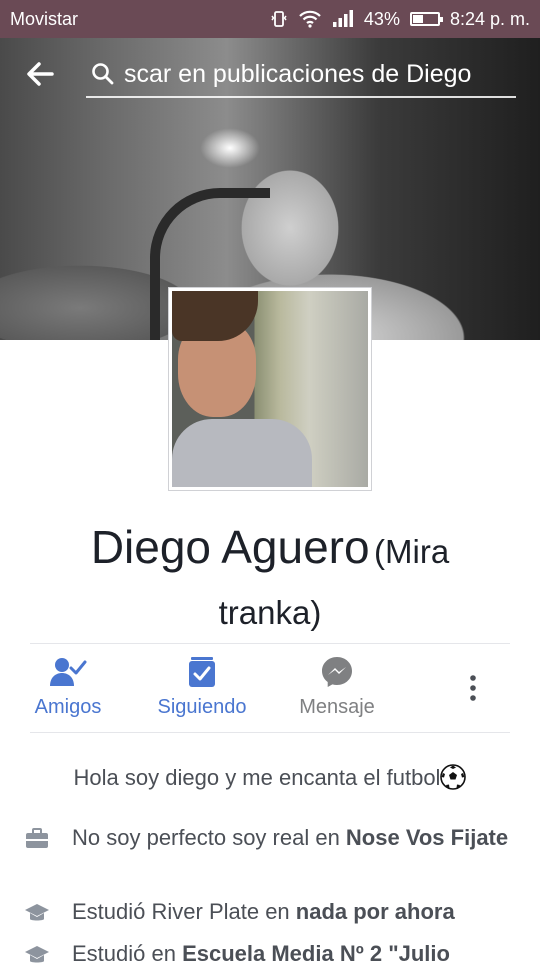 Image resolution: width=540 pixels, height=968 pixels. I want to click on message-button: Mensaje, so click(337, 688).